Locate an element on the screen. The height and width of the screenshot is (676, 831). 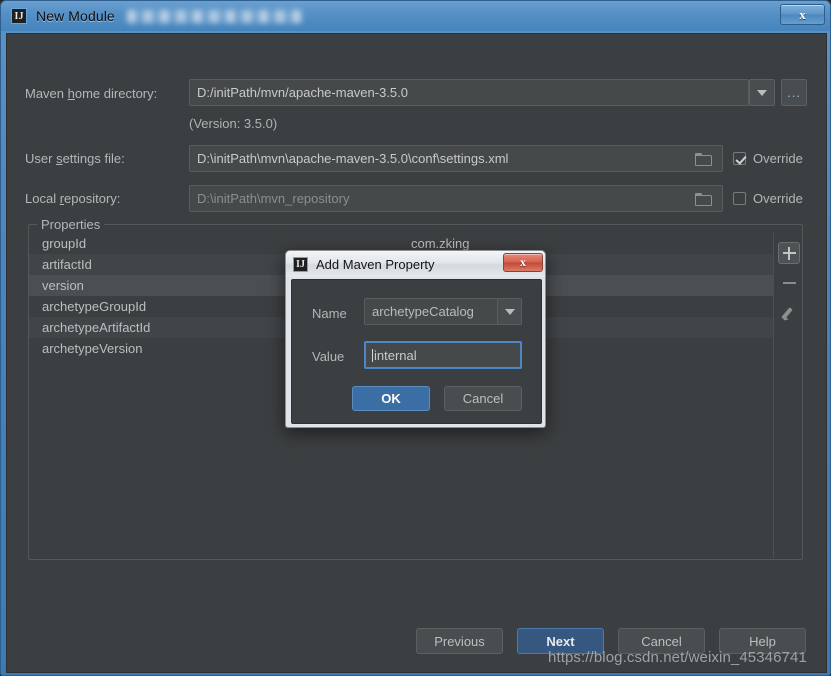
pencil-icon is located at coordinates (789, 313).